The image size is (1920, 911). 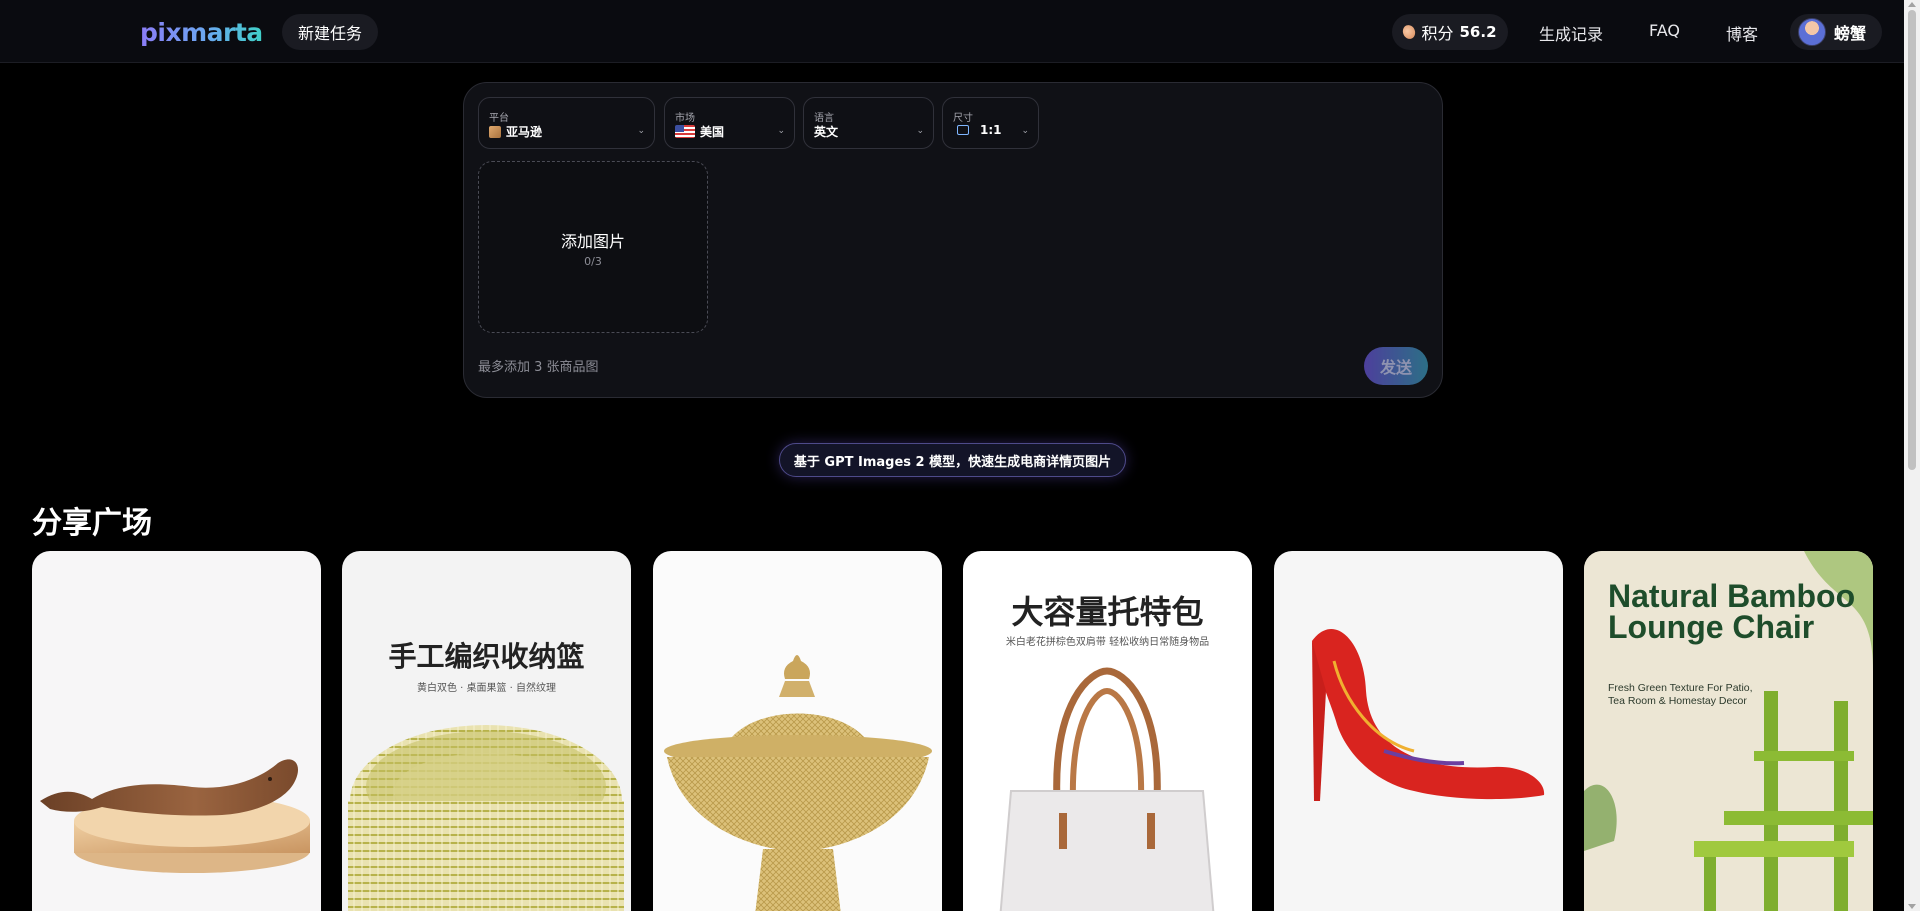 What do you see at coordinates (729, 123) in the screenshot?
I see `market-select: 市场 美国 ⌄` at bounding box center [729, 123].